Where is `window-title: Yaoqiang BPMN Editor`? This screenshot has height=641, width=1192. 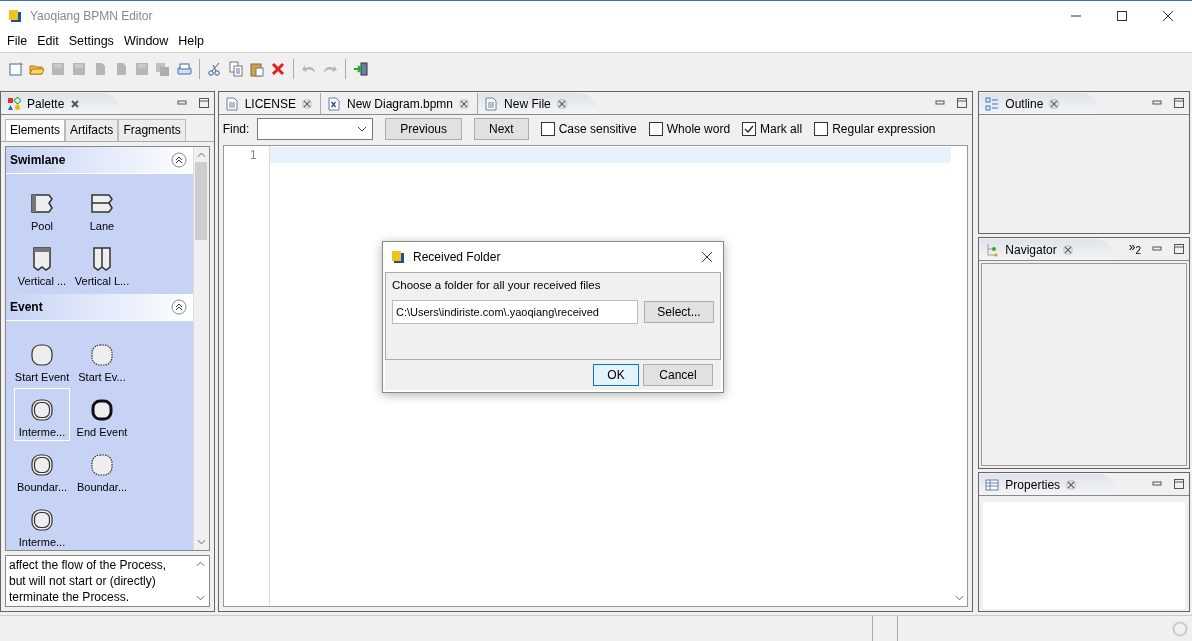 window-title: Yaoqiang BPMN Editor is located at coordinates (91, 15).